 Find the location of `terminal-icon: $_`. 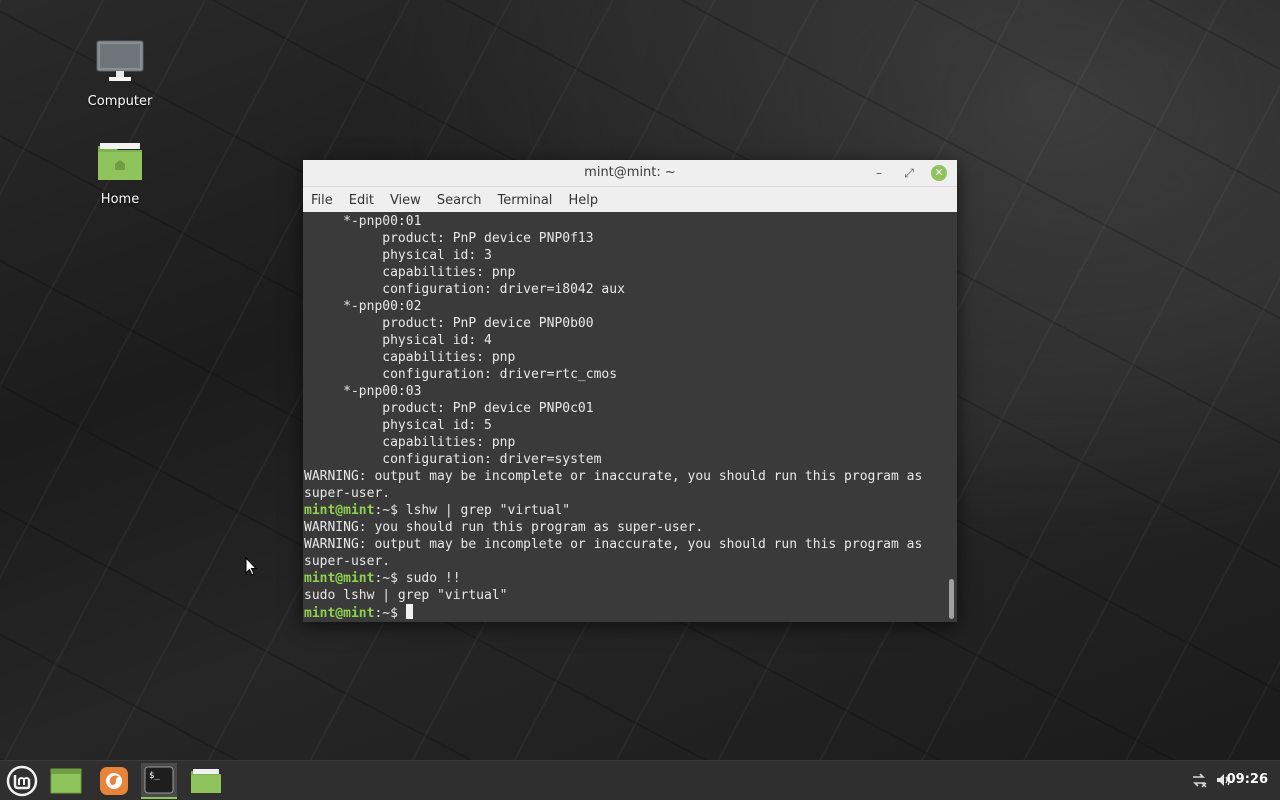

terminal-icon: $_ is located at coordinates (159, 780).